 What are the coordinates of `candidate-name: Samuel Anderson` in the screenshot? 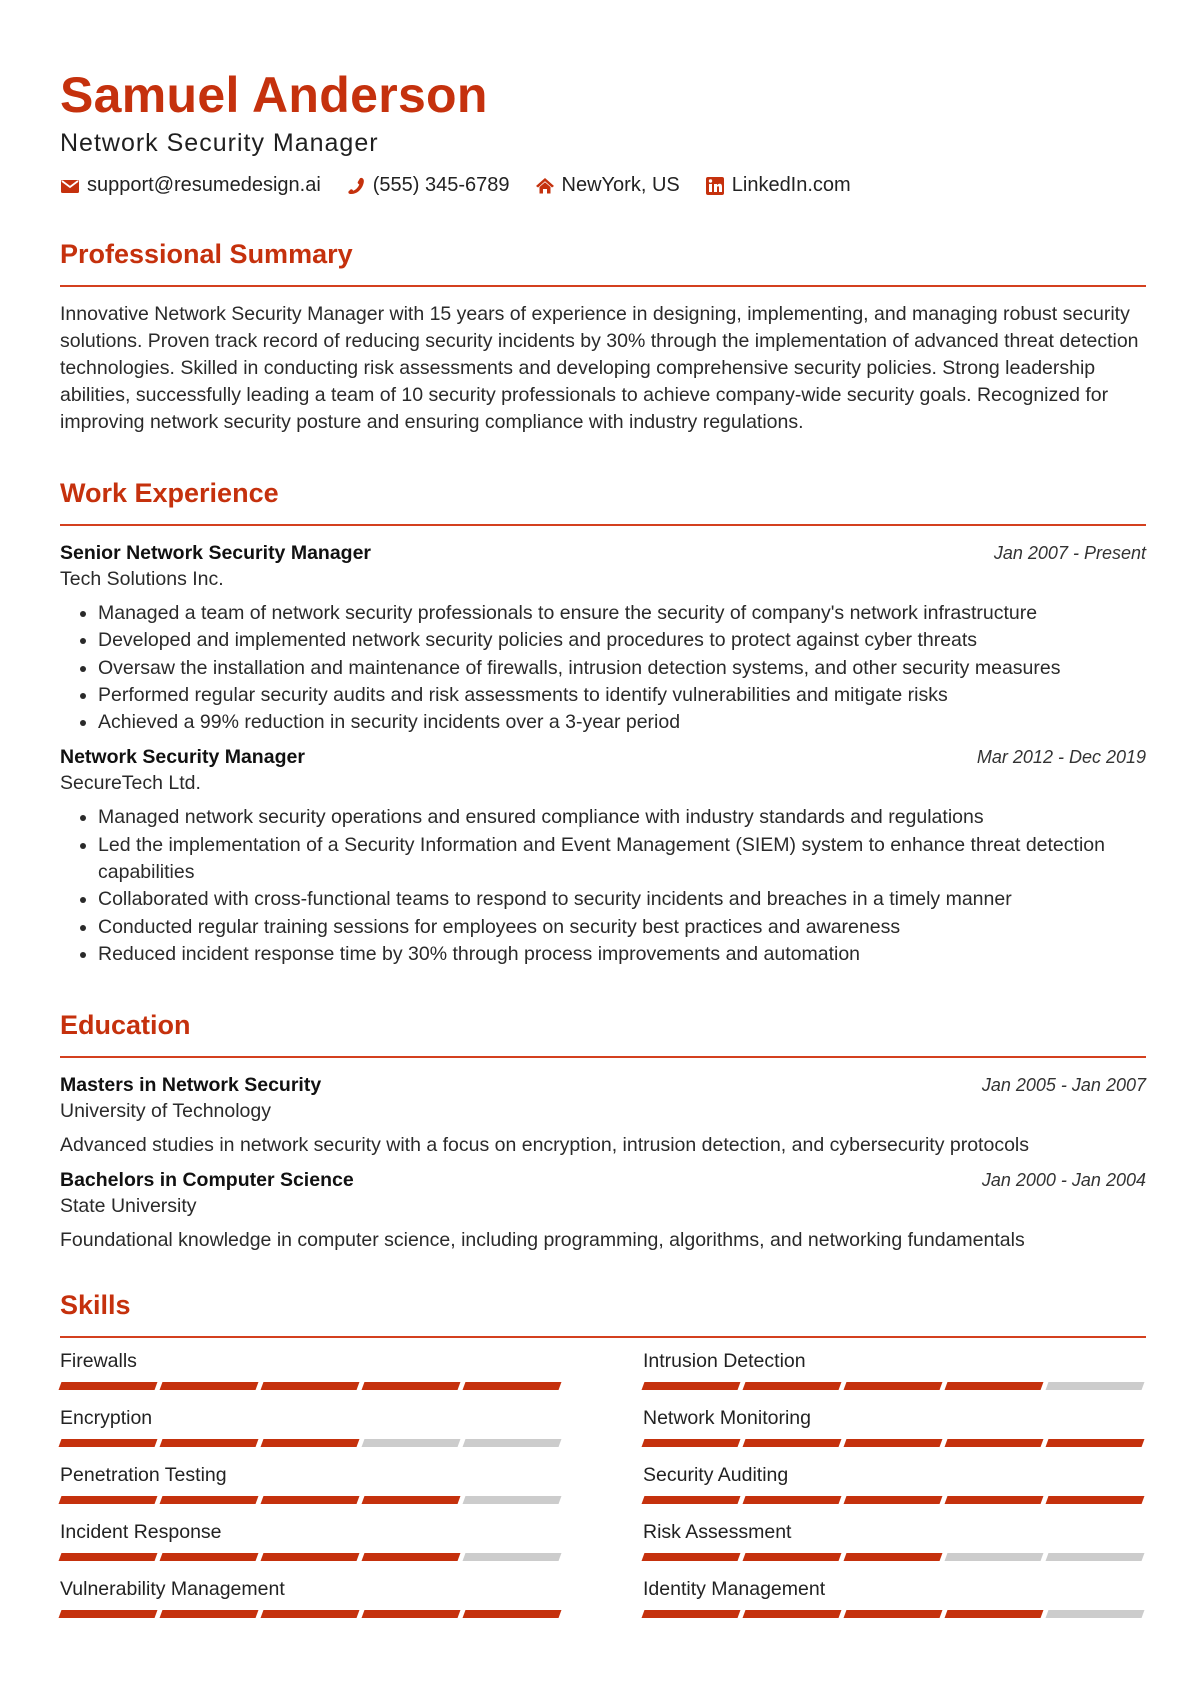 It's located at (274, 95).